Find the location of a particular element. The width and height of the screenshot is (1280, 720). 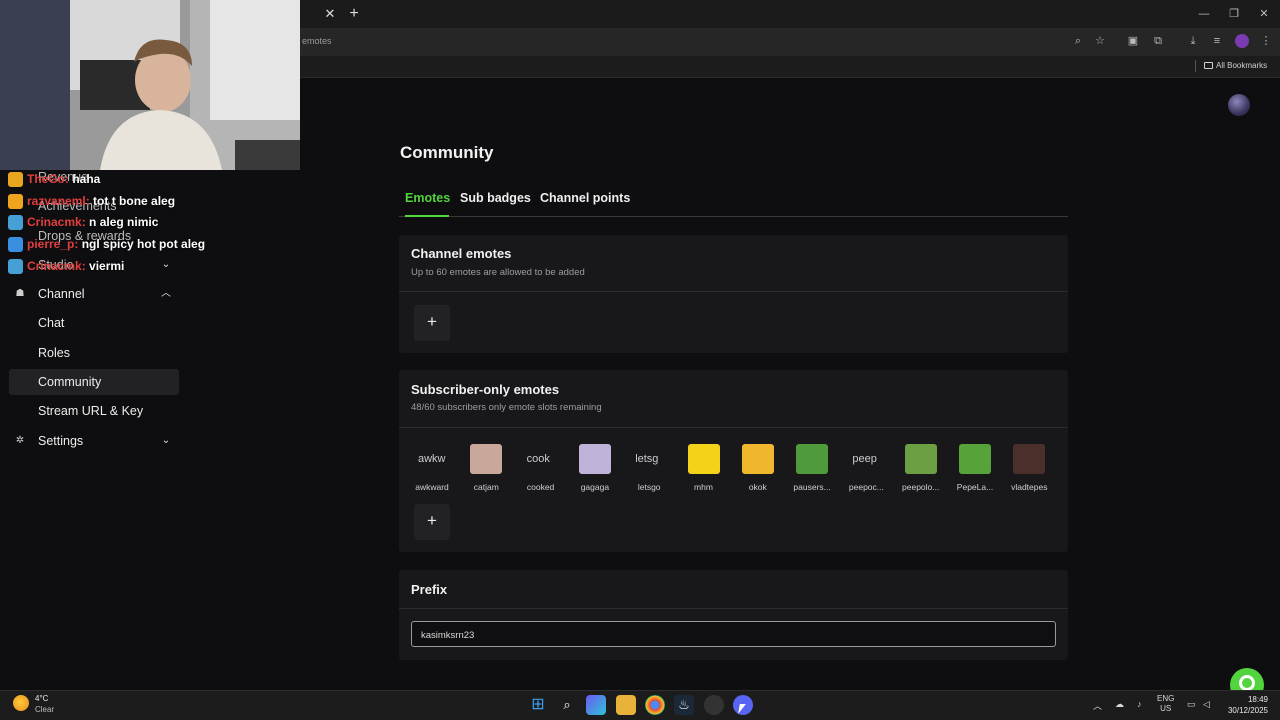

emote-tile: mhm is located at coordinates (704, 470).